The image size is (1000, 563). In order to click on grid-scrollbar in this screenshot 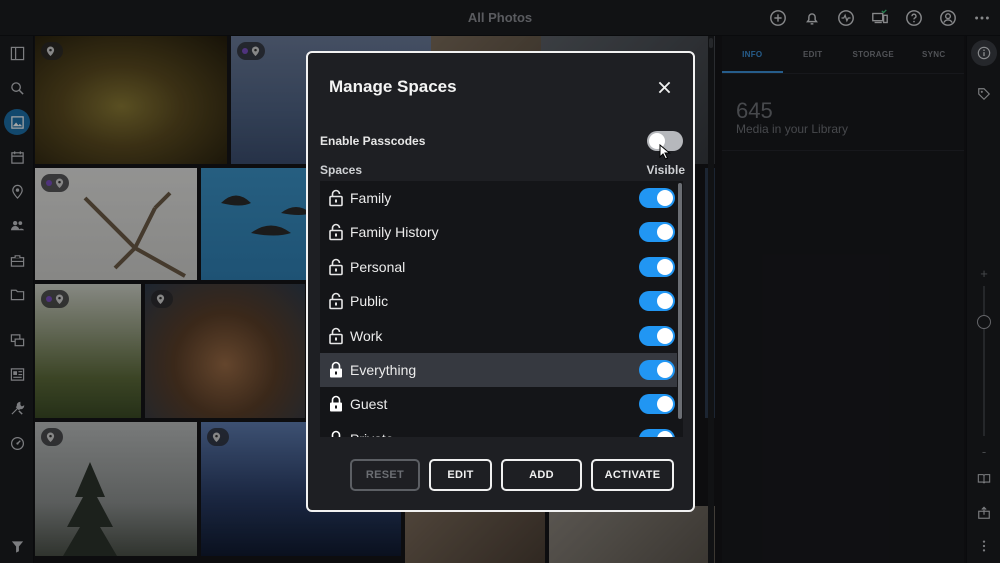, I will do `click(711, 299)`.